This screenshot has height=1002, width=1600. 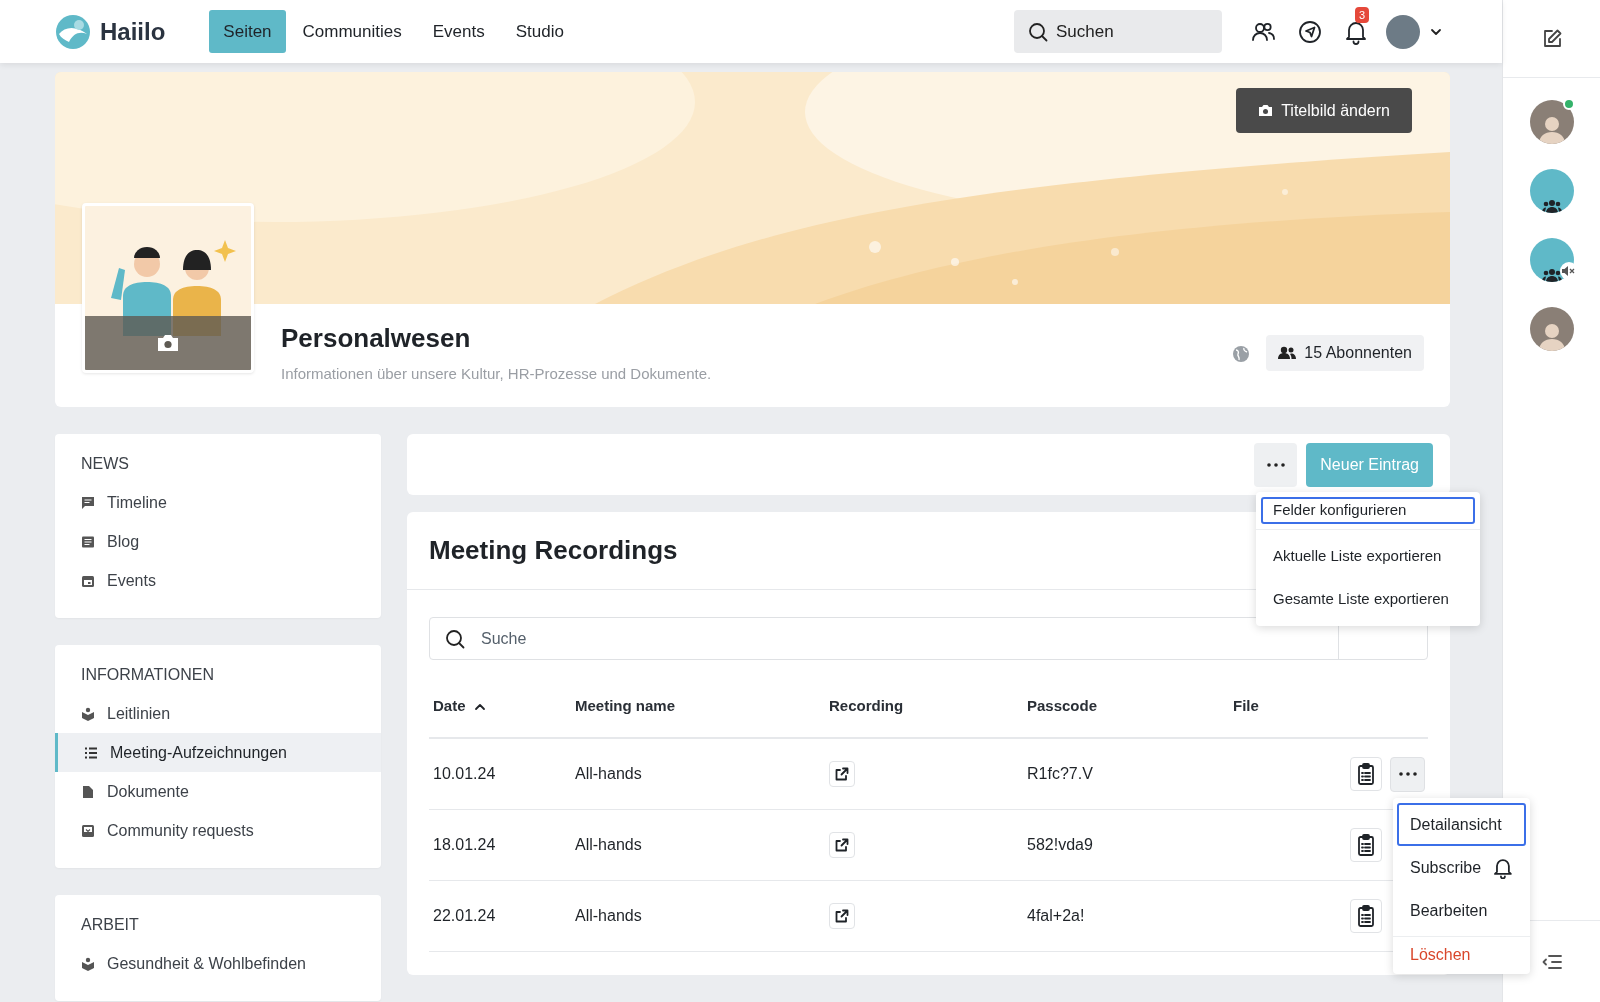 What do you see at coordinates (866, 706) in the screenshot?
I see `column-header: Recording` at bounding box center [866, 706].